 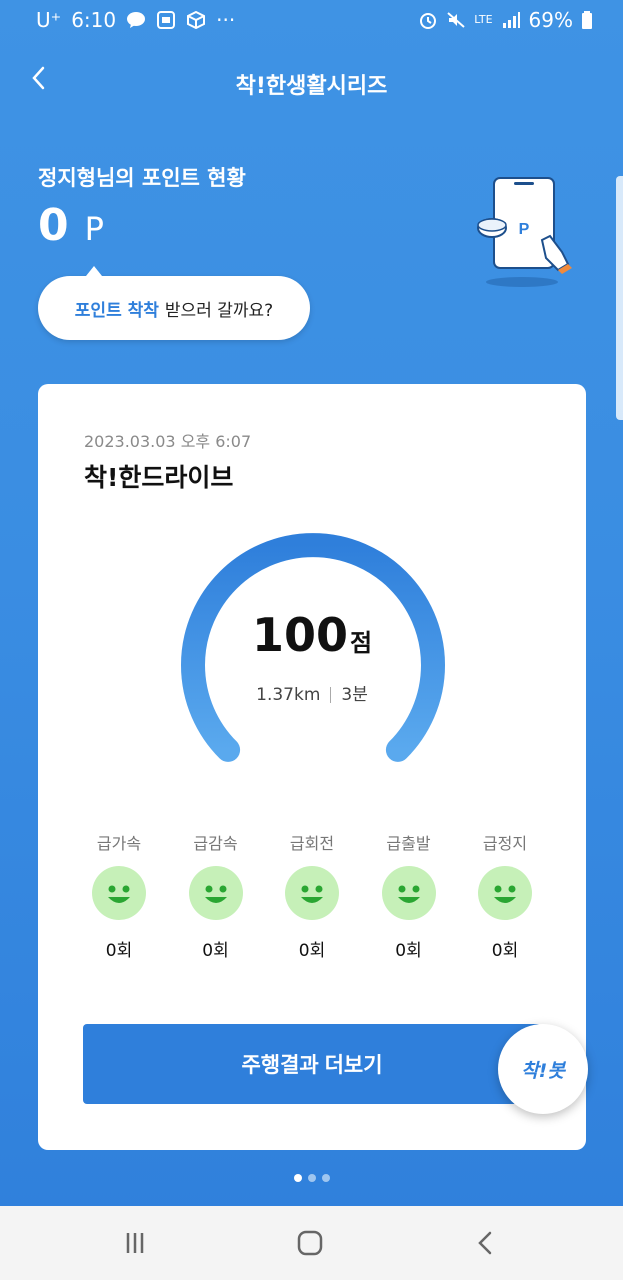 What do you see at coordinates (456, 20) in the screenshot?
I see `mute-icon` at bounding box center [456, 20].